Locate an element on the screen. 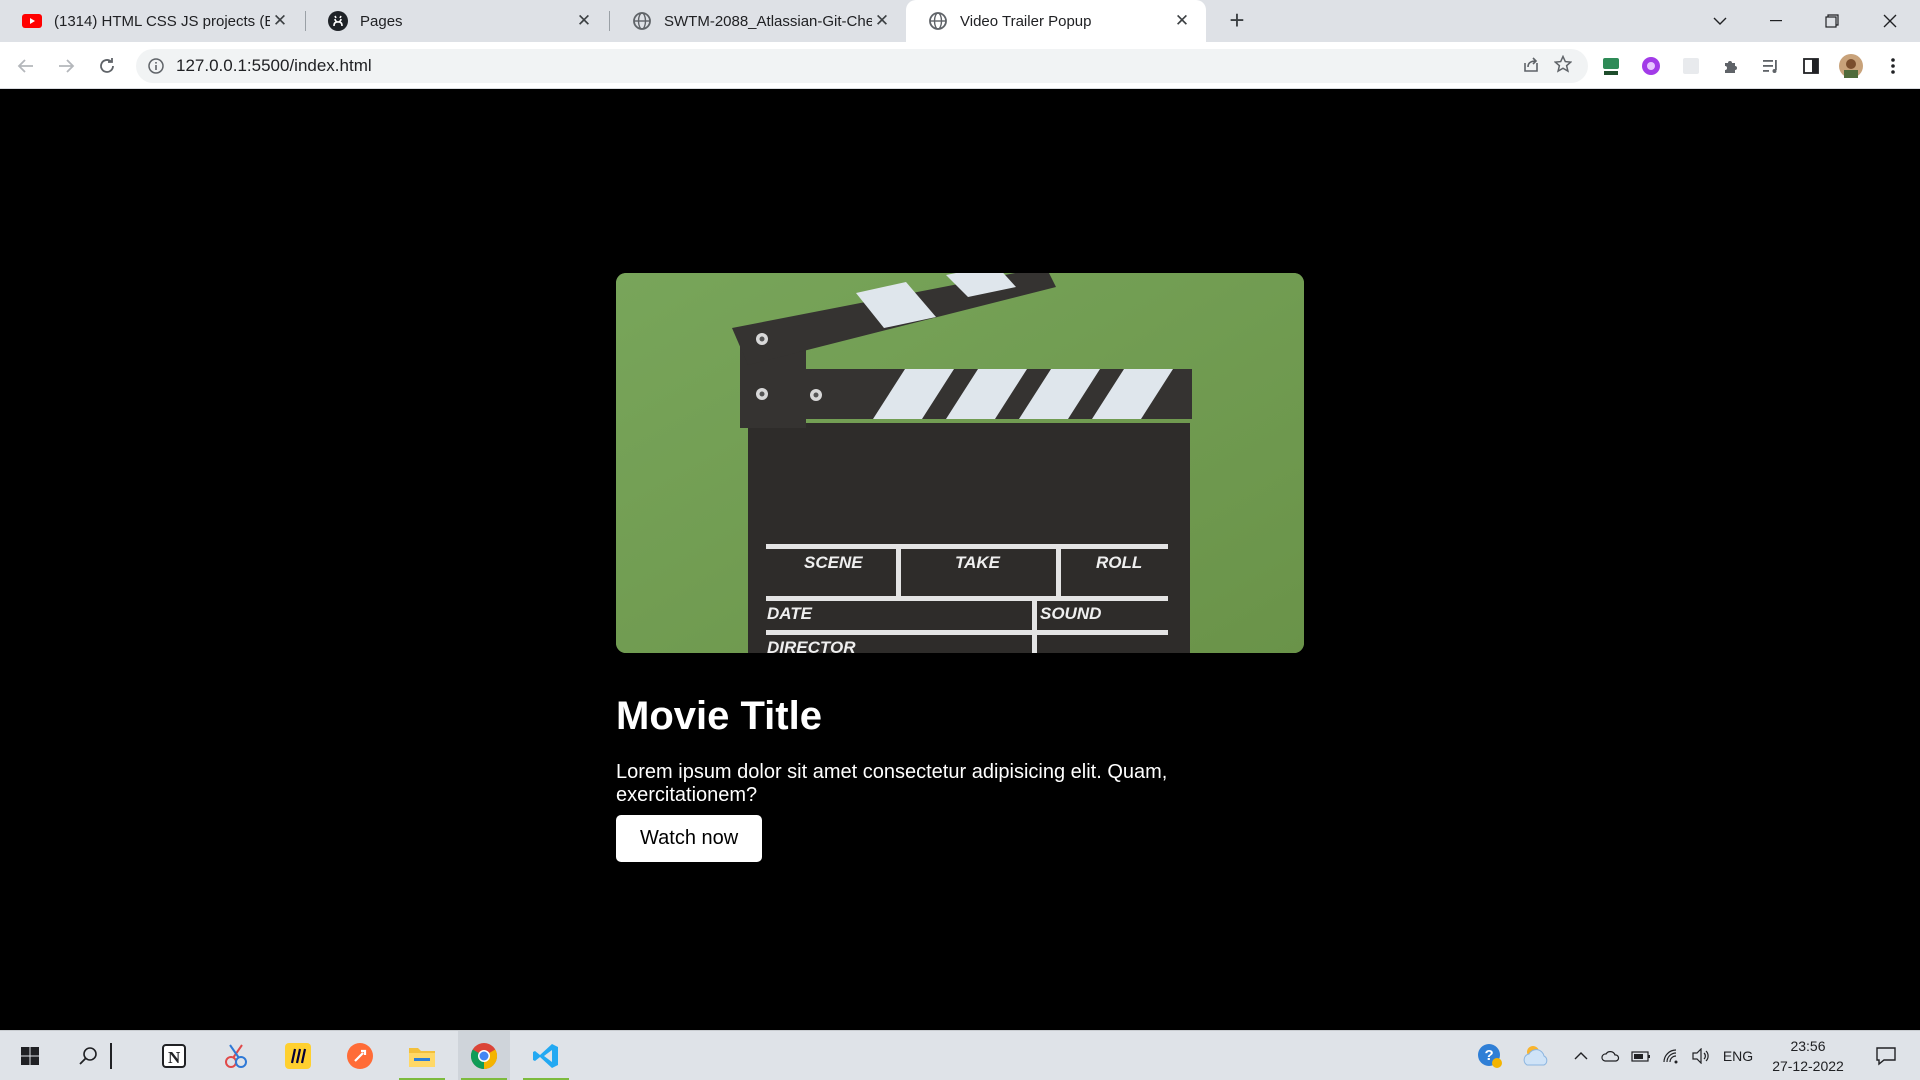 This screenshot has height=1080, width=1920. poster-date-label: DATE is located at coordinates (790, 613).